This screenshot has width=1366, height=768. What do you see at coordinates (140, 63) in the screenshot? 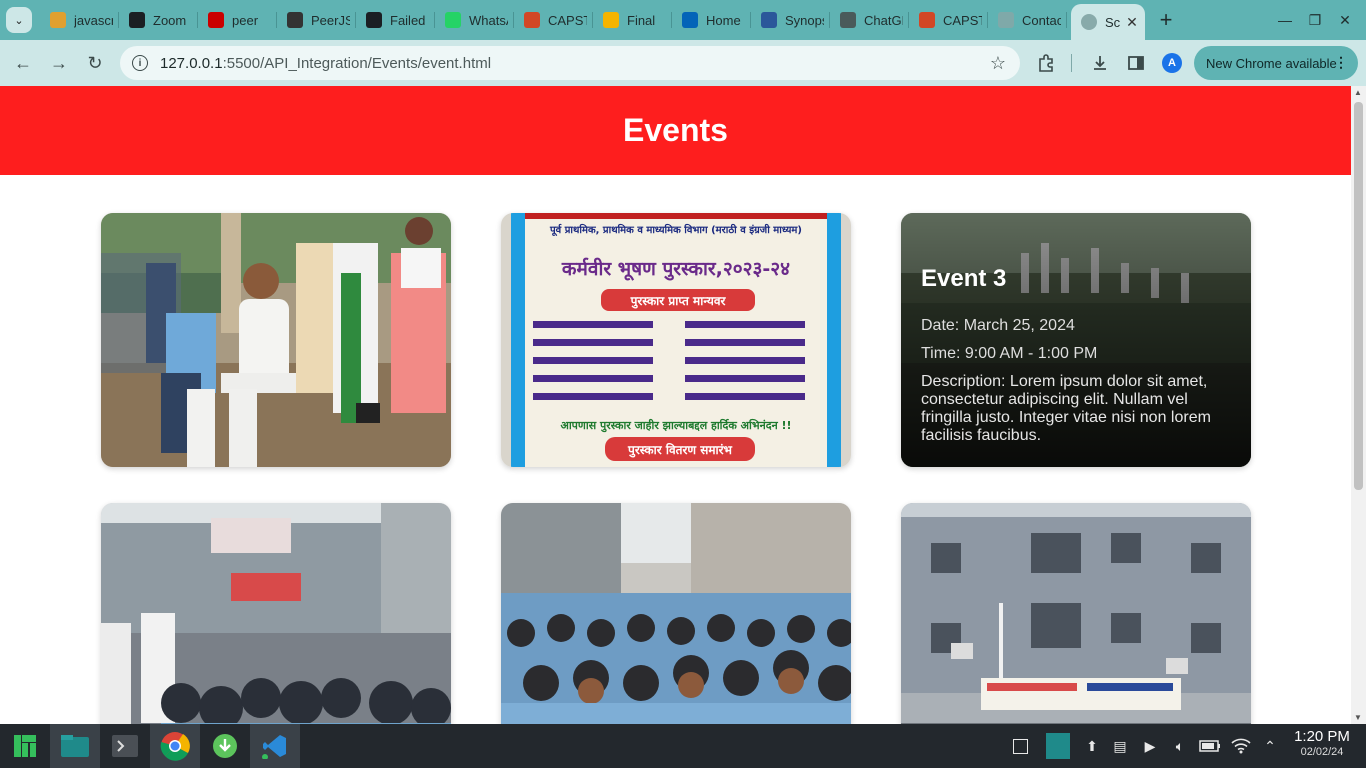
I see `site-info-icon: i` at bounding box center [140, 63].